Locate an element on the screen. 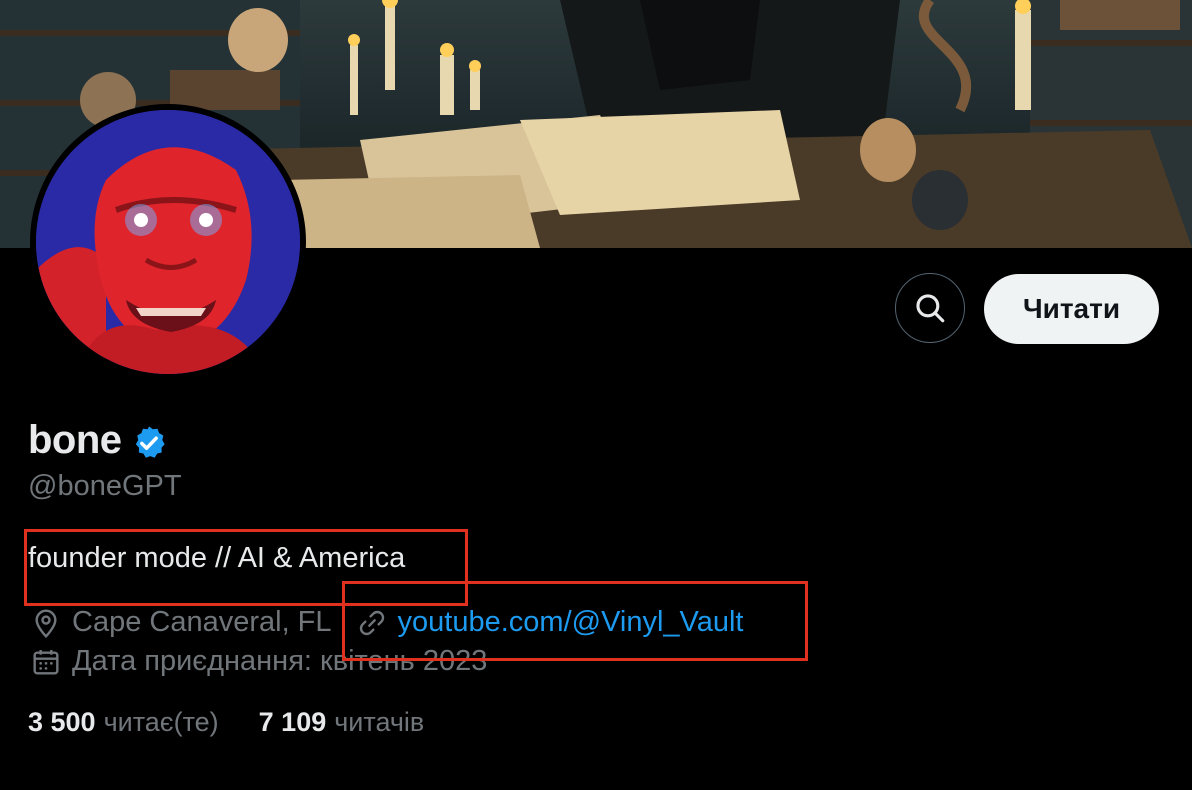 The image size is (1192, 790). avatar-frame is located at coordinates (168, 242).